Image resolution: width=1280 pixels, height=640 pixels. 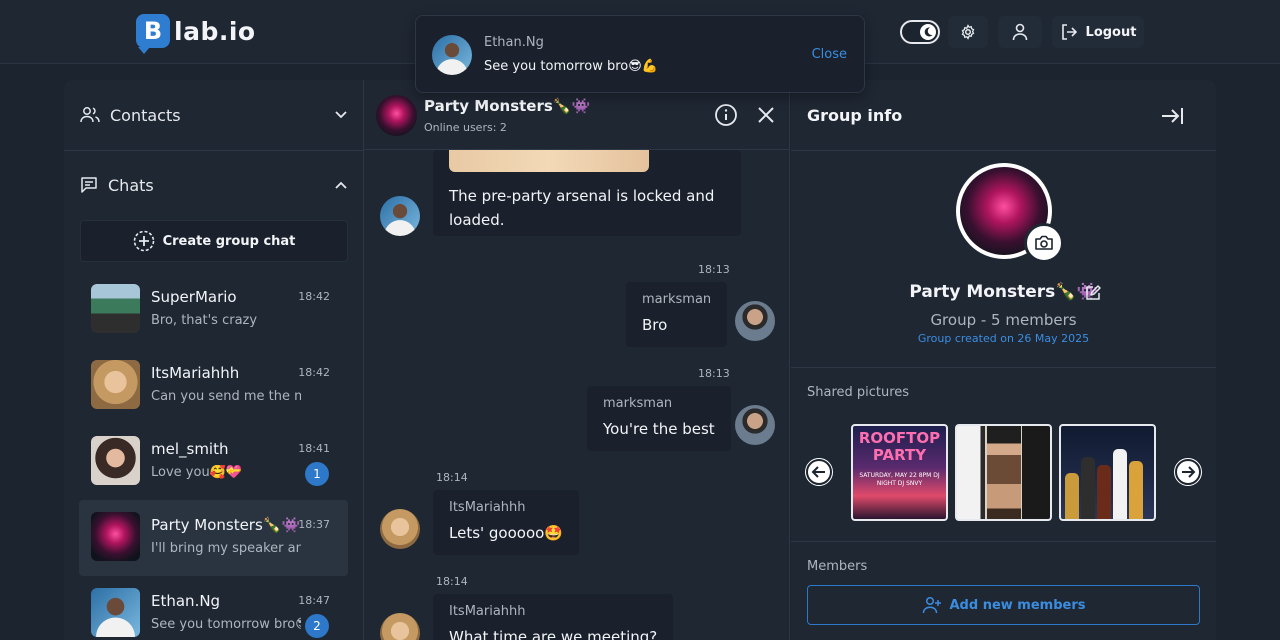 What do you see at coordinates (226, 525) in the screenshot?
I see `chat-name: Party Monsters🍾👾` at bounding box center [226, 525].